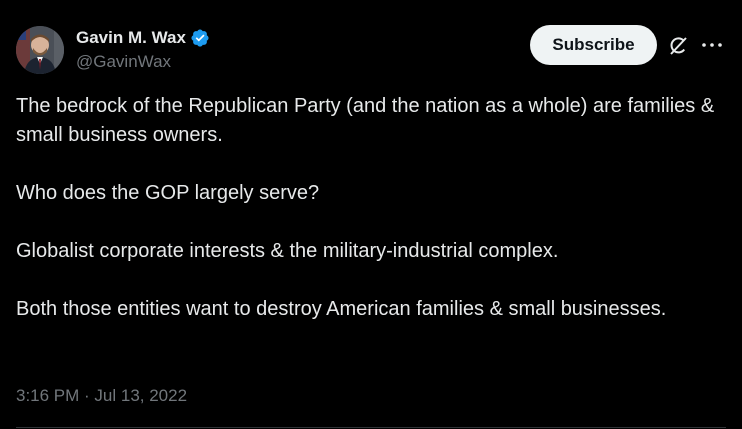 The width and height of the screenshot is (742, 429). I want to click on author-handle: @GavinWax, so click(143, 62).